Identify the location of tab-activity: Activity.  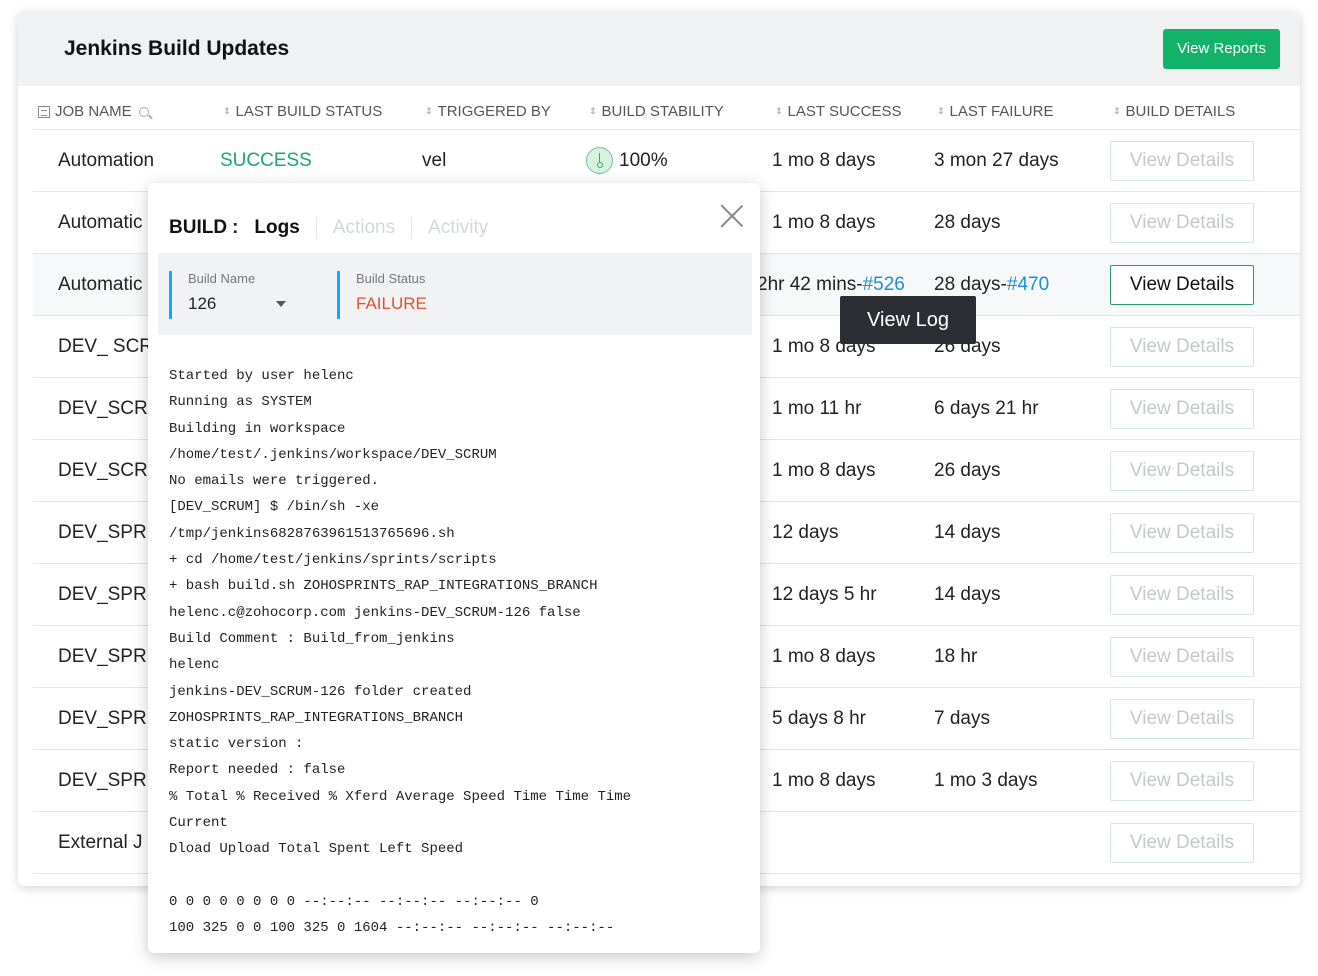
(458, 228).